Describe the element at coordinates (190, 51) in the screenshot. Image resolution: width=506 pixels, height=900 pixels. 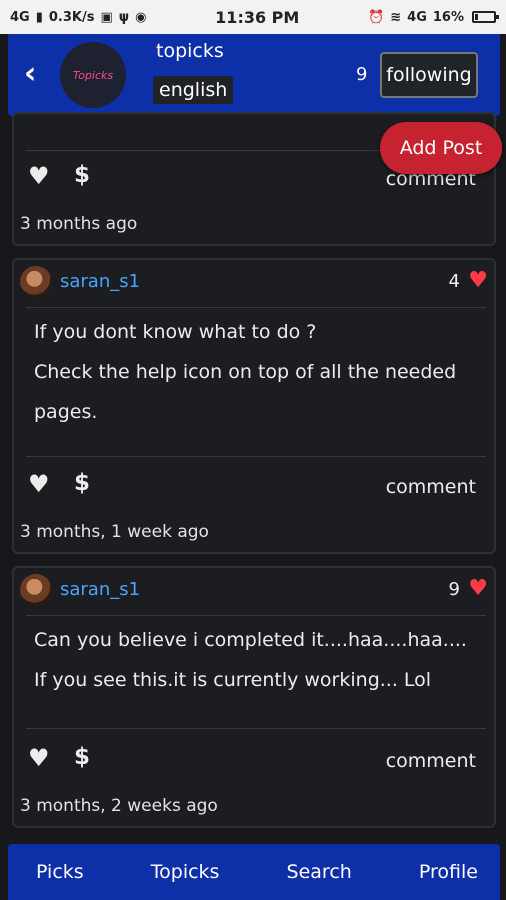
I see `topic-title: topicks` at that location.